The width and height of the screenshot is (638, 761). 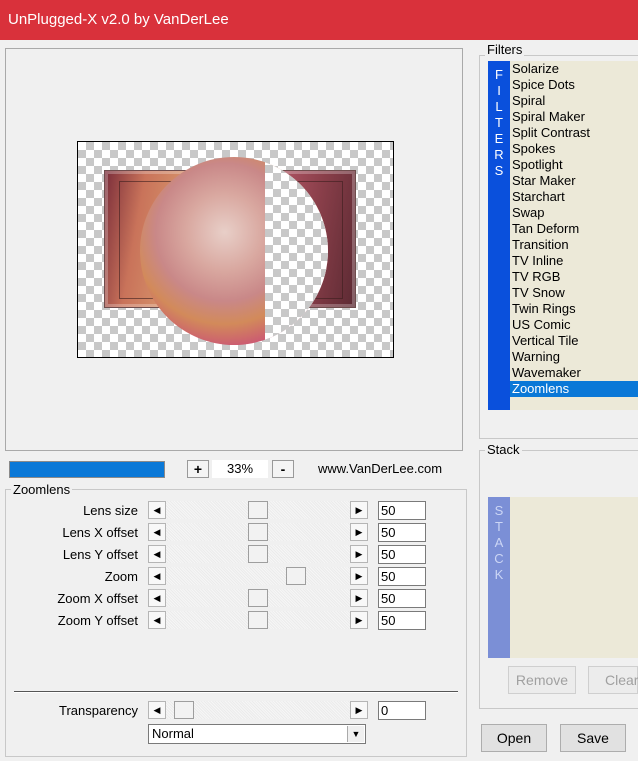 What do you see at coordinates (257, 734) in the screenshot?
I see `blend-mode-select: Normal ▼` at bounding box center [257, 734].